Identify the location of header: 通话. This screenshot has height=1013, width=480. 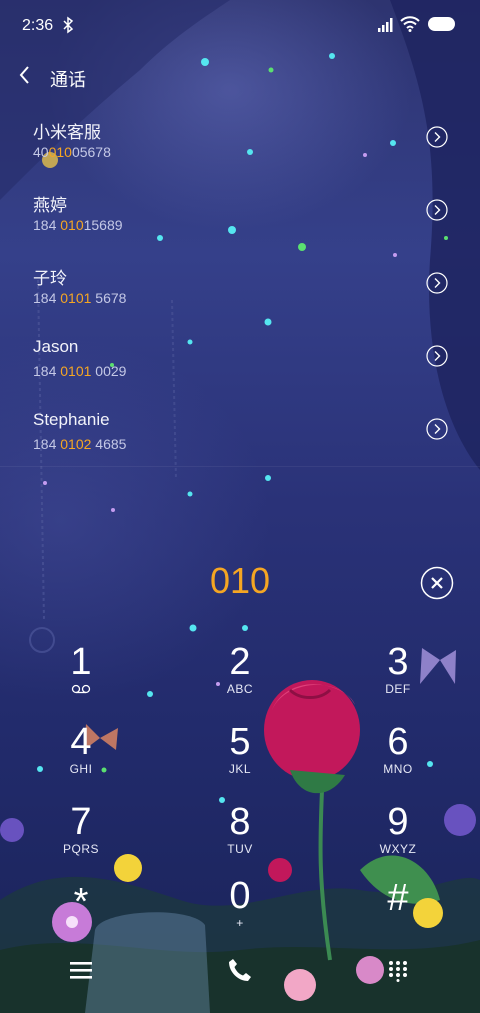
(240, 76).